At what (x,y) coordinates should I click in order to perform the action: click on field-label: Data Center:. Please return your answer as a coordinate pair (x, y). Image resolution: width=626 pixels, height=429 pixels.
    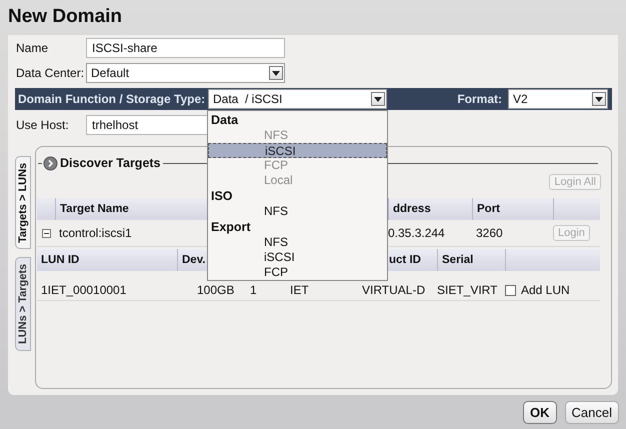
    Looking at the image, I should click on (51, 73).